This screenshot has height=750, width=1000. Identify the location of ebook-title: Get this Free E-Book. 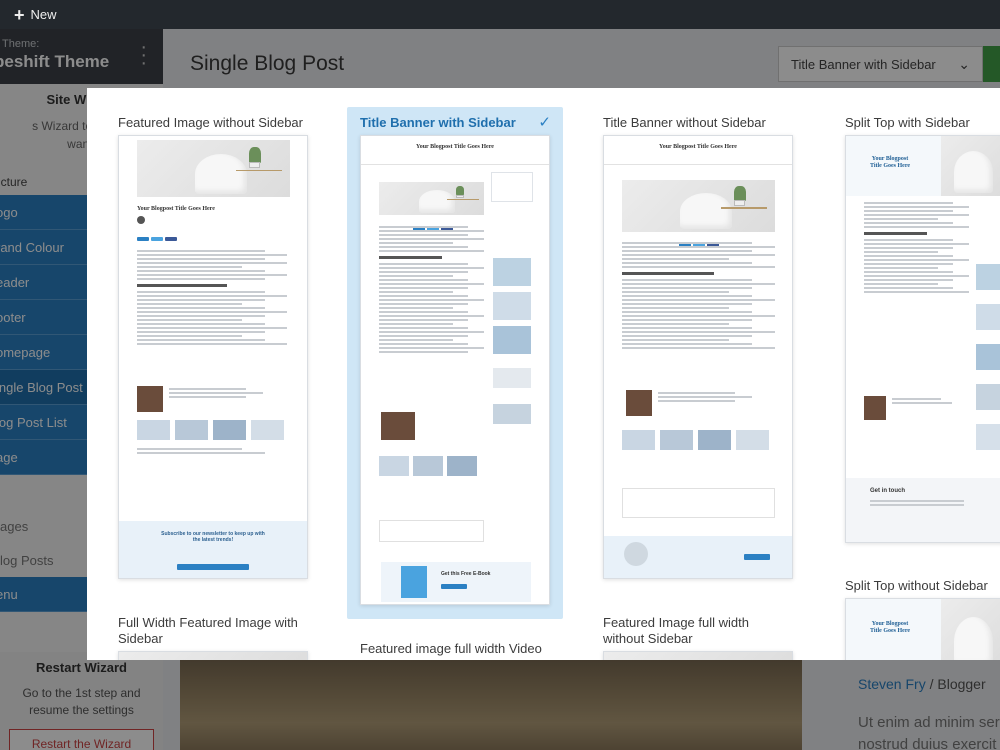
(466, 574).